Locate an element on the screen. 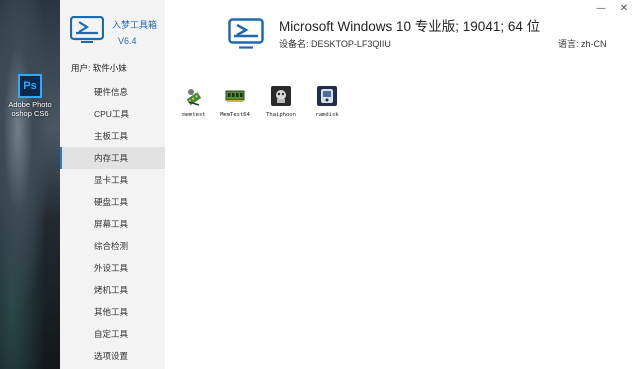  sidebar-item-0: 硬件信息 is located at coordinates (112, 92).